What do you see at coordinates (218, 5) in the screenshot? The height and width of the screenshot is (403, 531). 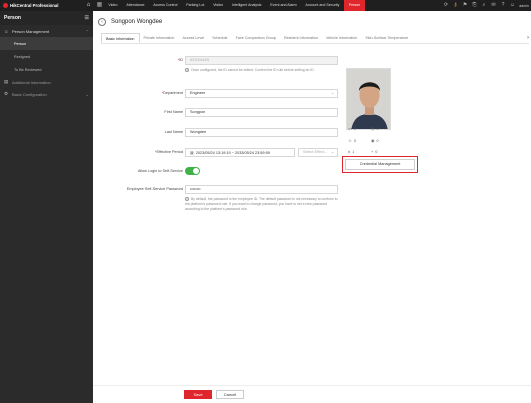 I see `nav-visitor: Visitor` at bounding box center [218, 5].